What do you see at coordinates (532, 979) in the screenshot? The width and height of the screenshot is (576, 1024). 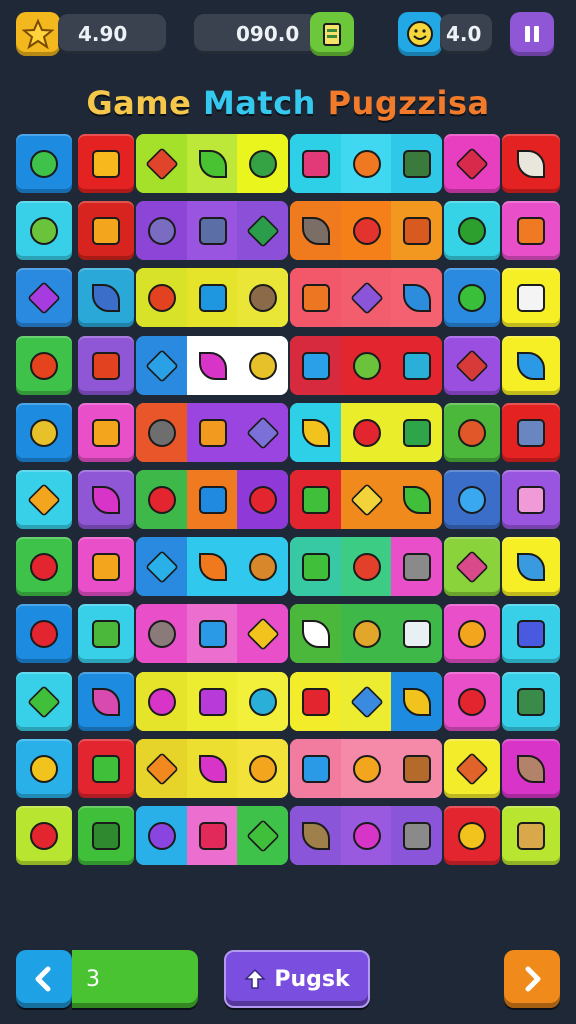 I see `next-button` at bounding box center [532, 979].